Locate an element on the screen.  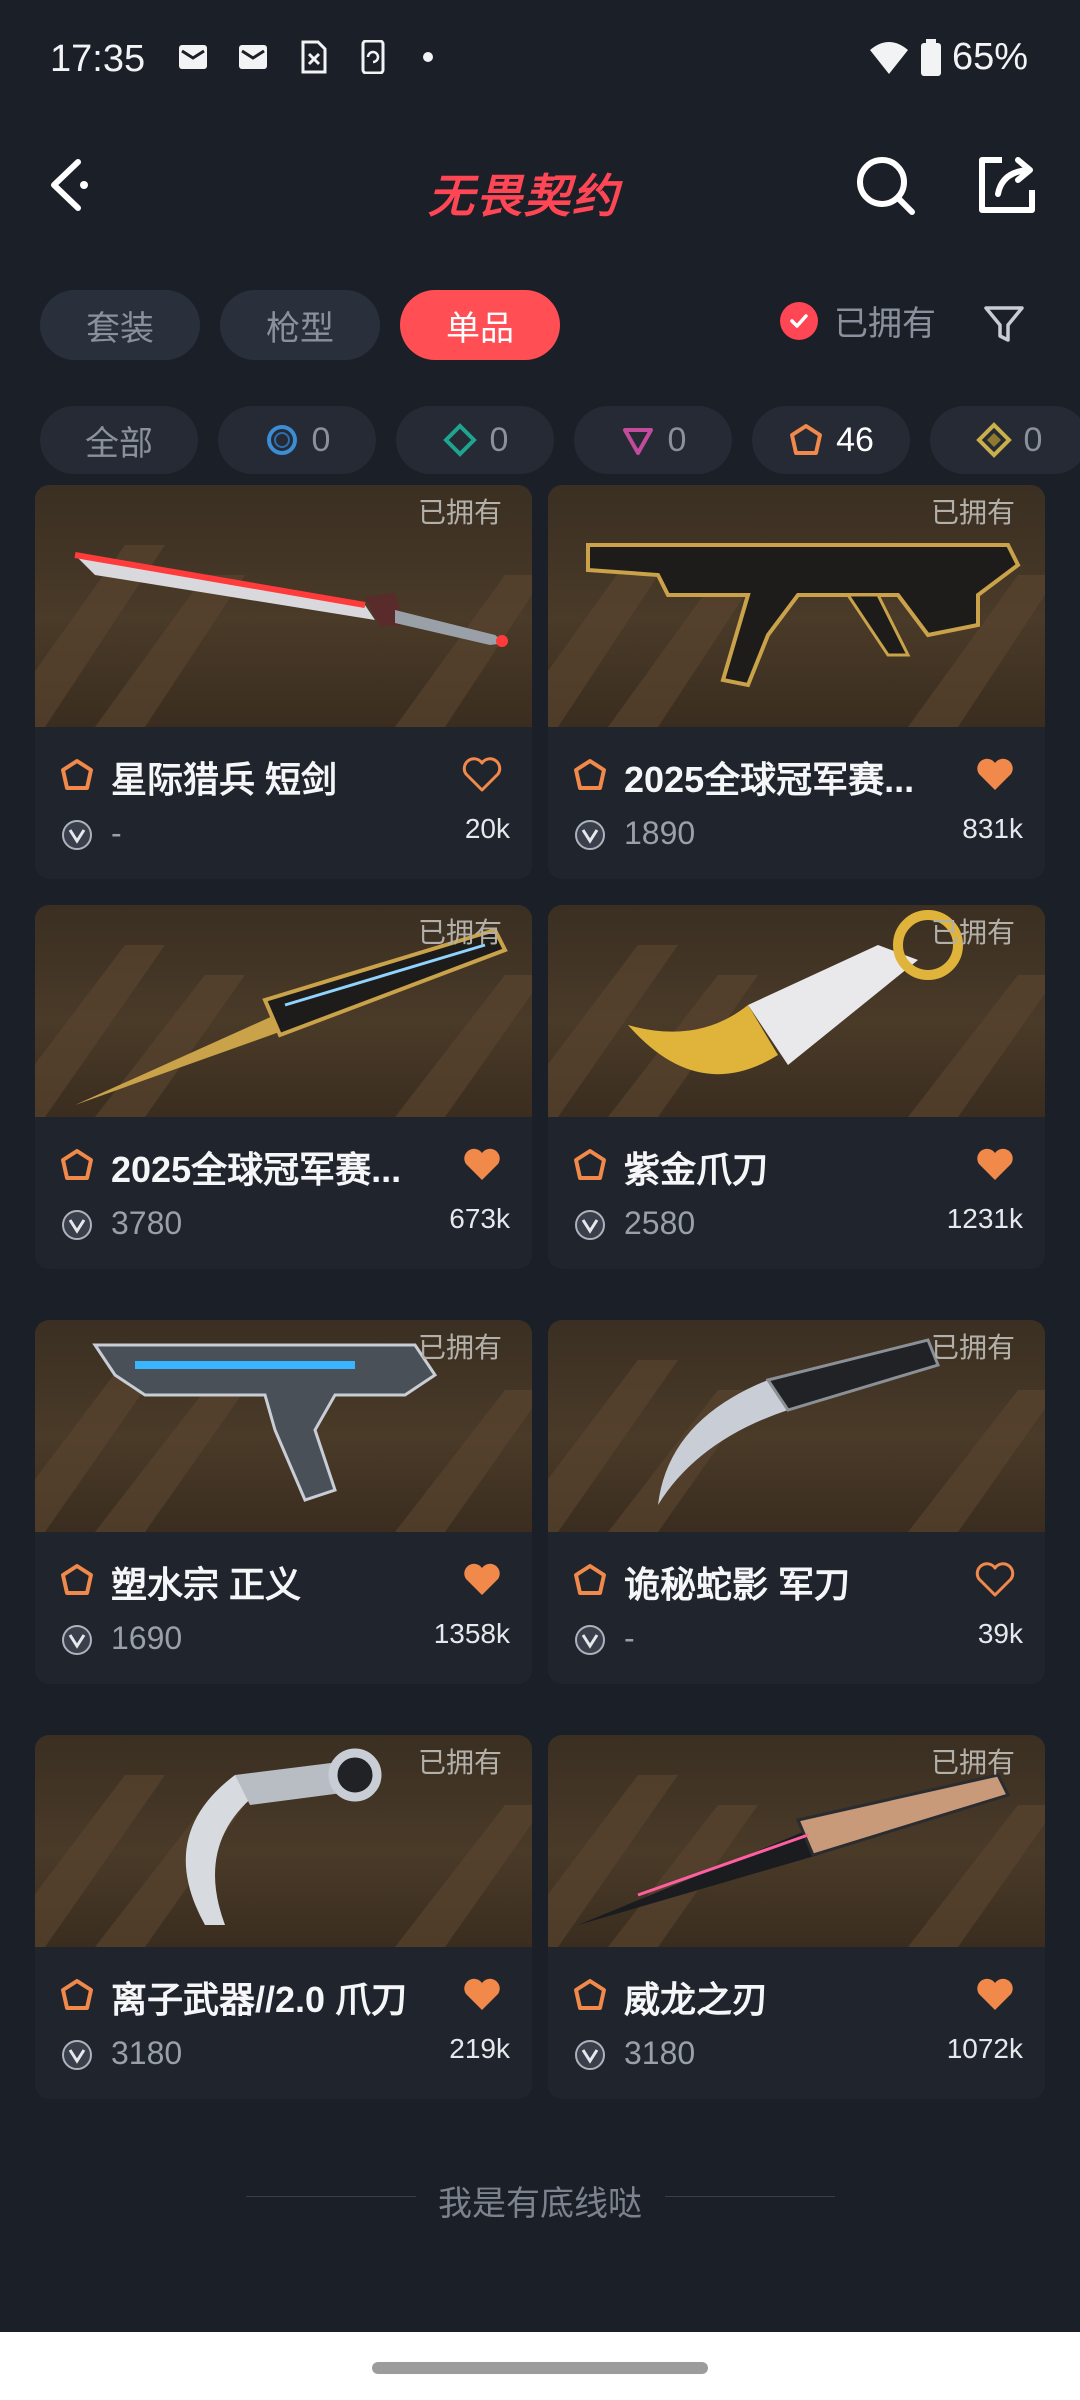
item-card: 已拥有 诡秘蛇影 军刀 - 39k is located at coordinates (796, 1502).